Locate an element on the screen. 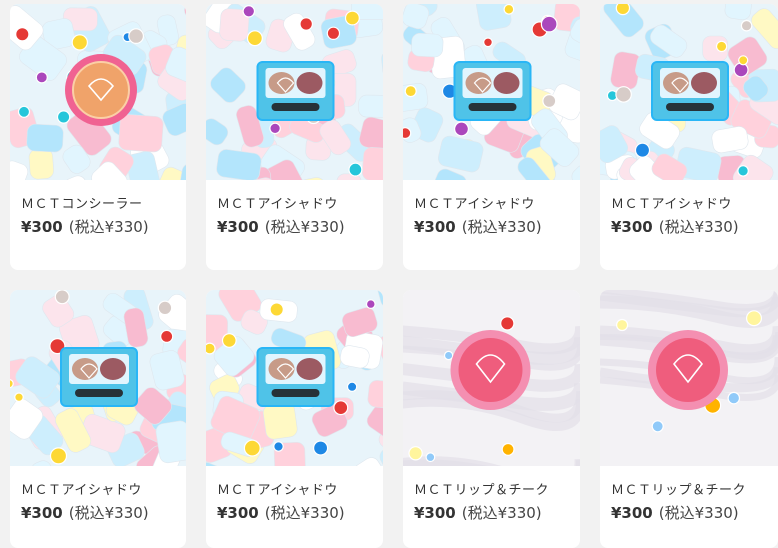  product-card: ＭＣＴコンシーラー ¥300 (税込¥330) is located at coordinates (98, 137).